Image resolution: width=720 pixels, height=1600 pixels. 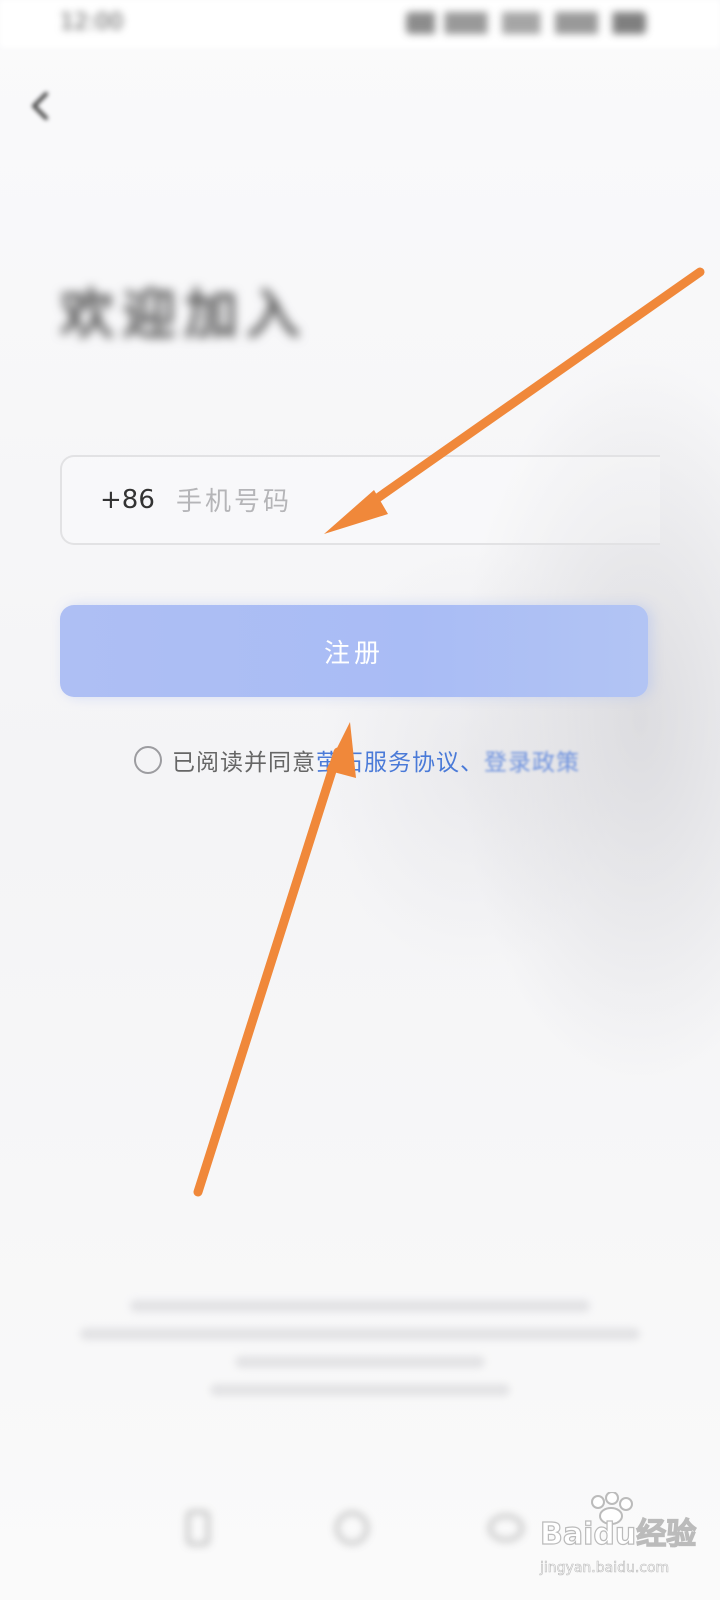 What do you see at coordinates (354, 651) in the screenshot?
I see `register-button: 注册` at bounding box center [354, 651].